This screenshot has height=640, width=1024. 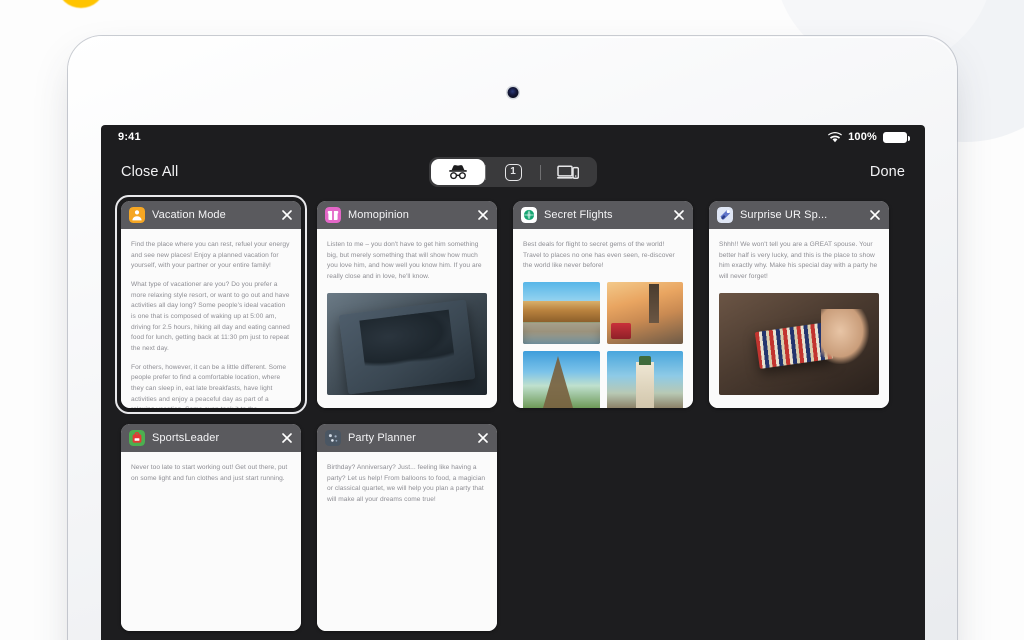 I want to click on backpack-green-icon, so click(x=137, y=438).